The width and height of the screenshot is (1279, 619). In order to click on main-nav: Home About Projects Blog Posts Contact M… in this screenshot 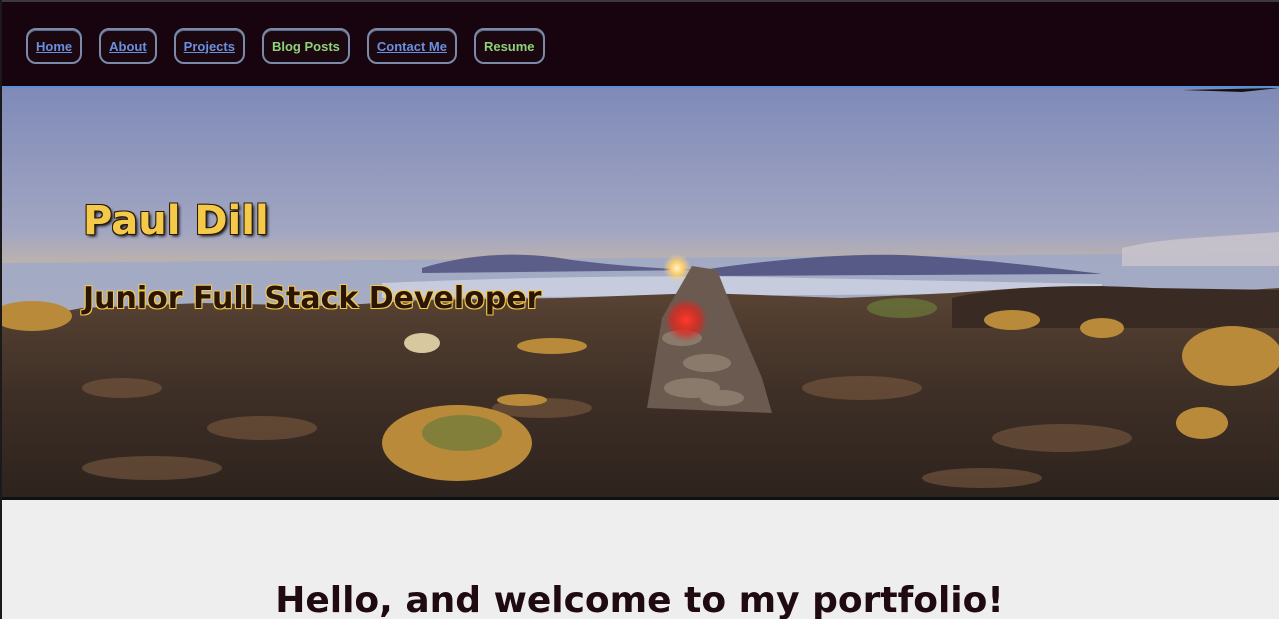, I will do `click(285, 46)`.